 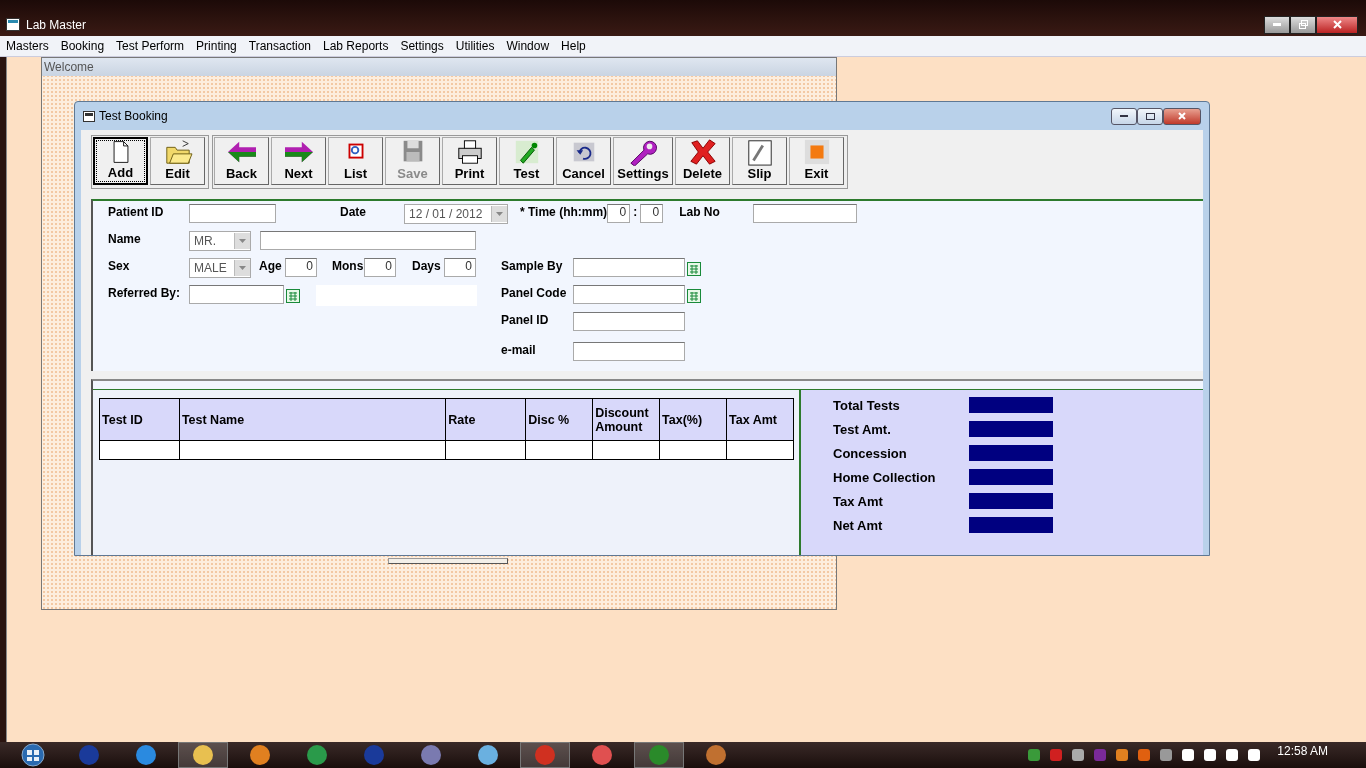 I want to click on months-field: 0, so click(x=380, y=267).